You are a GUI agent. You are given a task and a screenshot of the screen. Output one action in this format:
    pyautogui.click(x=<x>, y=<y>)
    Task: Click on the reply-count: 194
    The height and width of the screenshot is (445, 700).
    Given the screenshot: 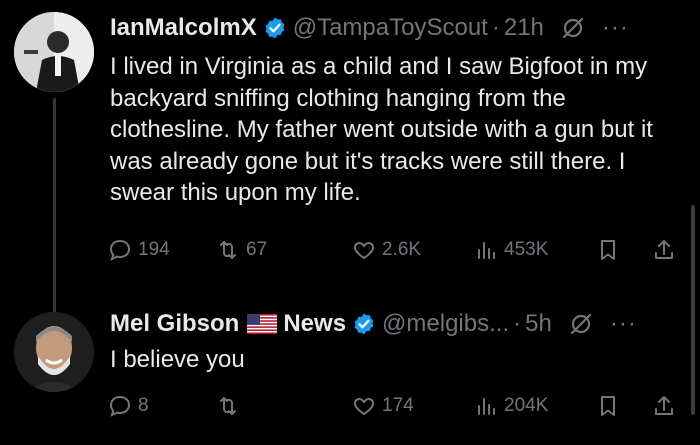 What is the action you would take?
    pyautogui.click(x=154, y=249)
    